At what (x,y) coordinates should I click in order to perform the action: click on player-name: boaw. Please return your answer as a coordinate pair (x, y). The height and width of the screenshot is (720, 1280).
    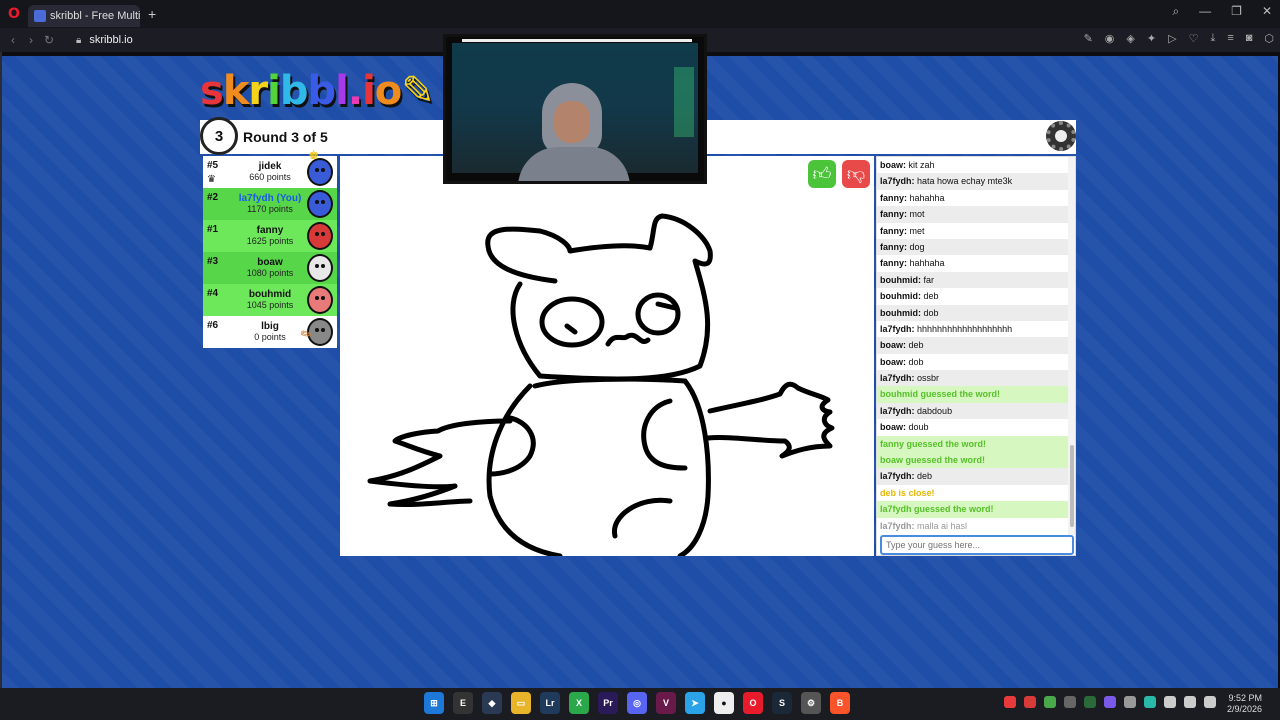
    Looking at the image, I should click on (270, 262).